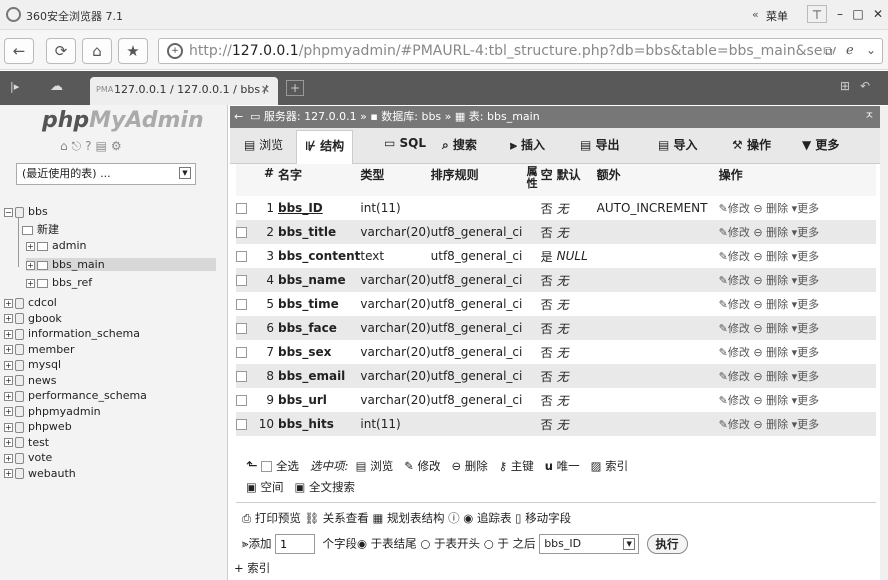 The width and height of the screenshot is (888, 580). What do you see at coordinates (14, 86) in the screenshot?
I see `sidebar-toggle-icon: |▸` at bounding box center [14, 86].